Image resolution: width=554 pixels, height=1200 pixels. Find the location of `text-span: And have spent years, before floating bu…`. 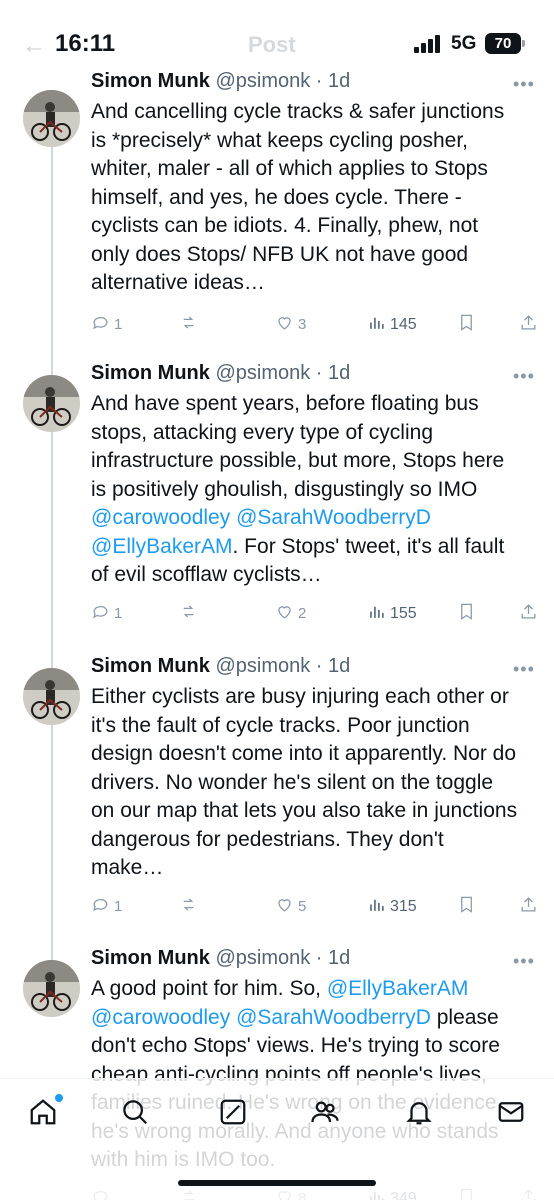

text-span: And have spent years, before floating bu… is located at coordinates (298, 446).